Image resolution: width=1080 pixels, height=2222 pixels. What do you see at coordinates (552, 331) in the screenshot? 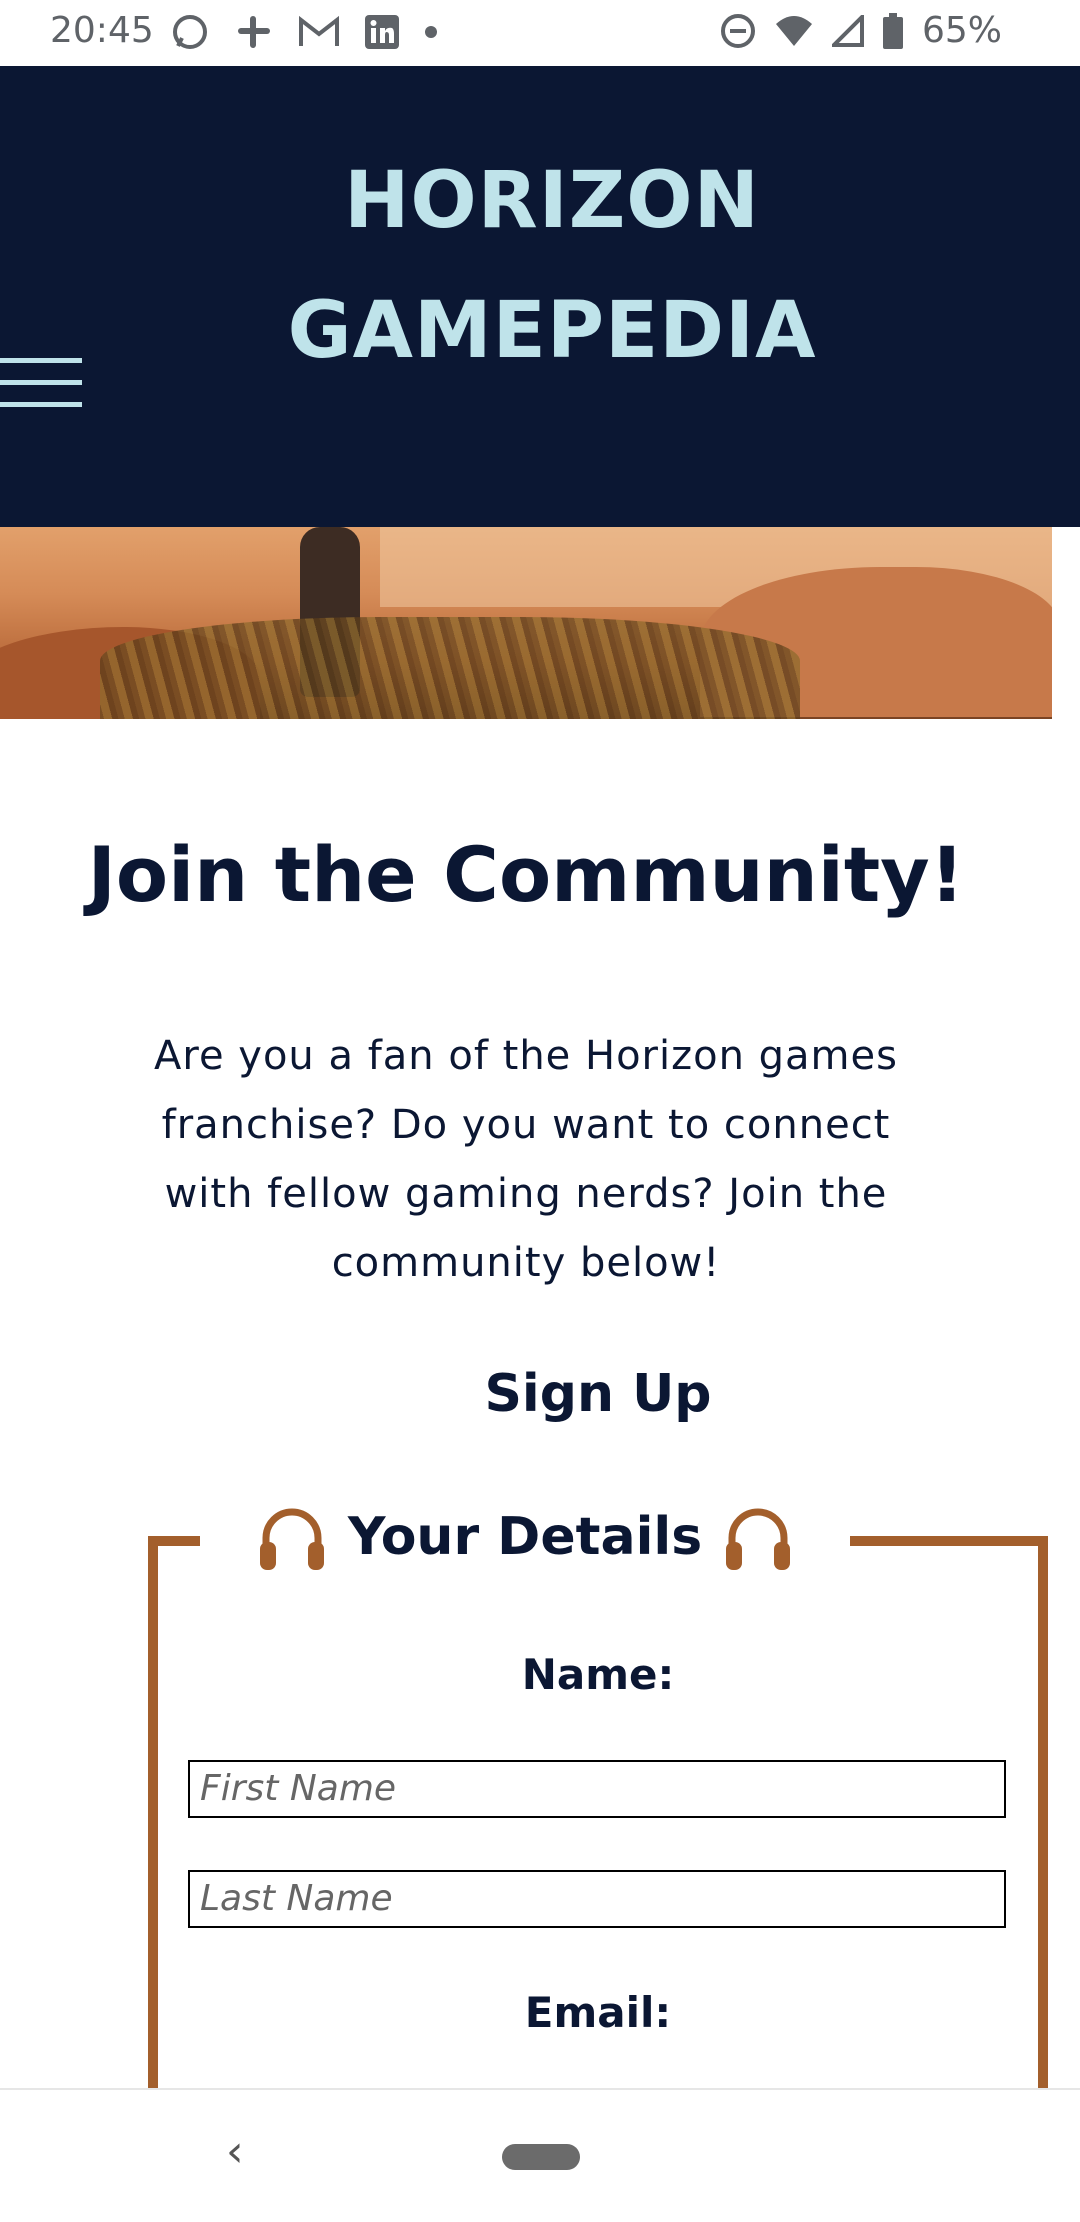
I see `site-title-line-2: GAMEPEDIA` at bounding box center [552, 331].